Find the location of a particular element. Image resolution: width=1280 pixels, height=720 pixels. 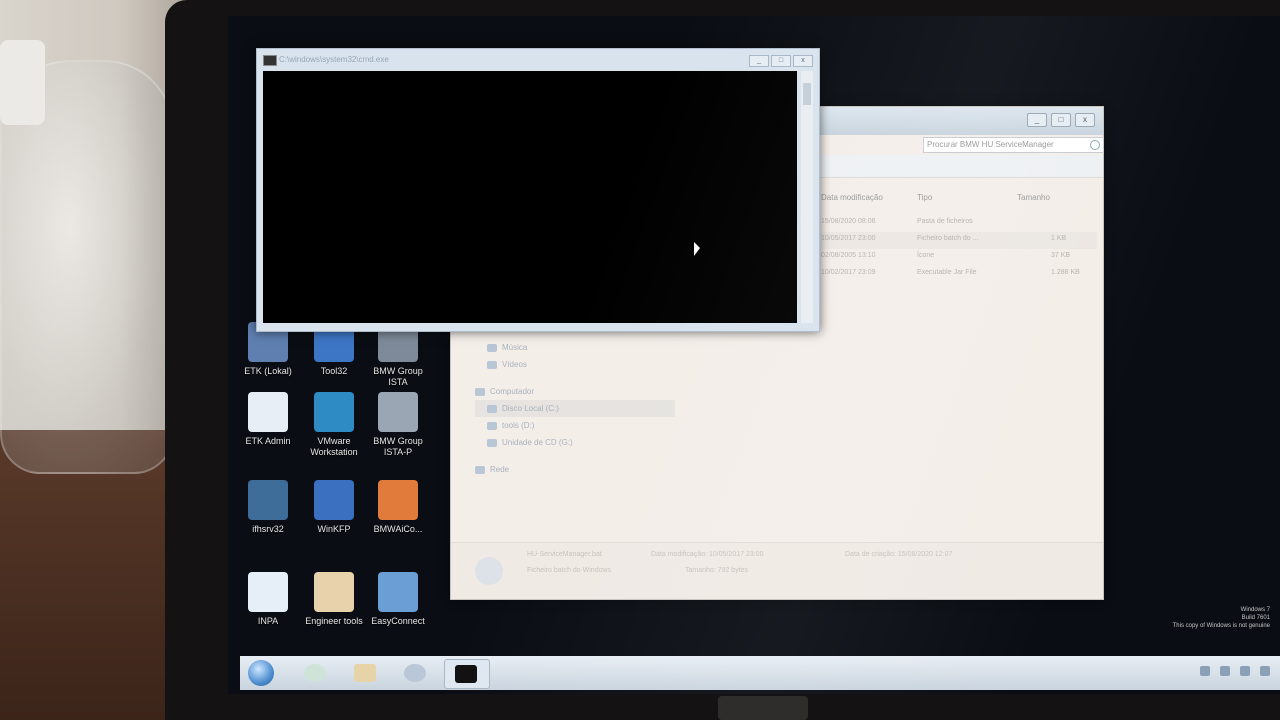

file-row: 02/08/2005 13:10 Ícone 37 KB is located at coordinates (959, 257).